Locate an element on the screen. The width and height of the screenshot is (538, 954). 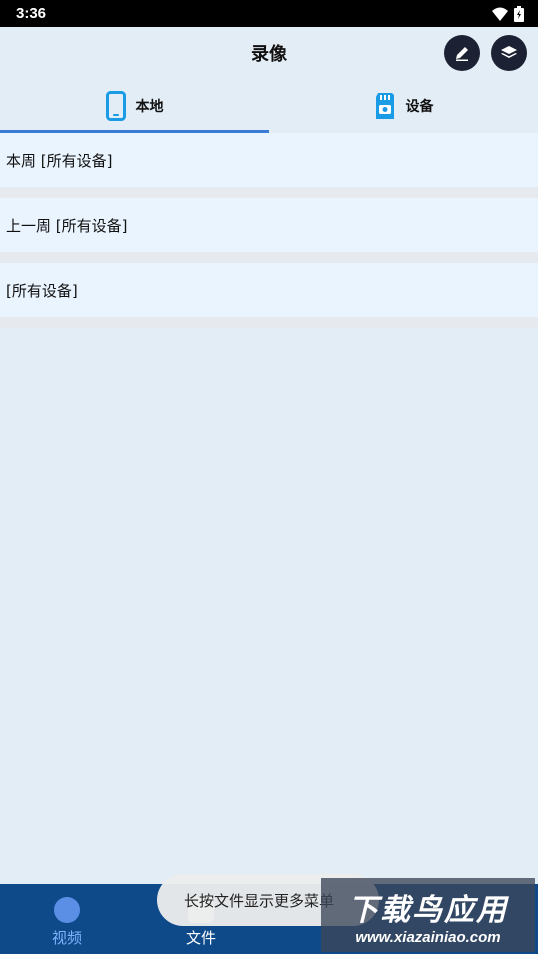
sd-card-camera-icon is located at coordinates (384, 106).